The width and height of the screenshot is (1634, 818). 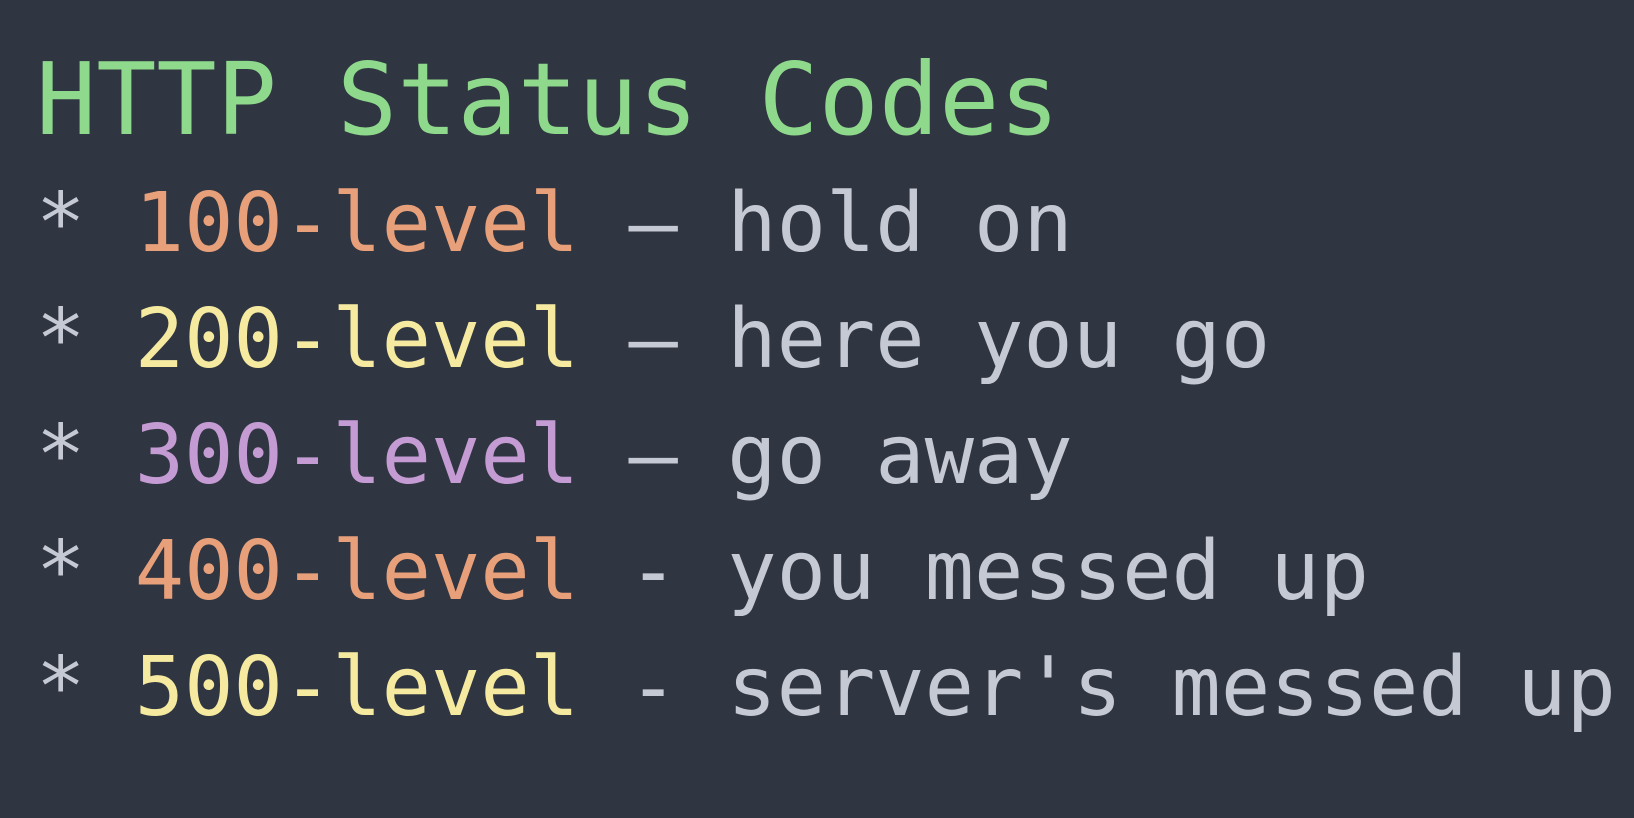 What do you see at coordinates (900, 223) in the screenshot?
I see `status-description: hold on` at bounding box center [900, 223].